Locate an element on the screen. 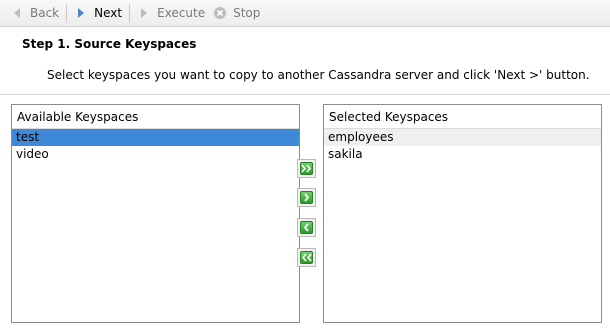 This screenshot has width=610, height=331. move-all-left-button is located at coordinates (306, 257).